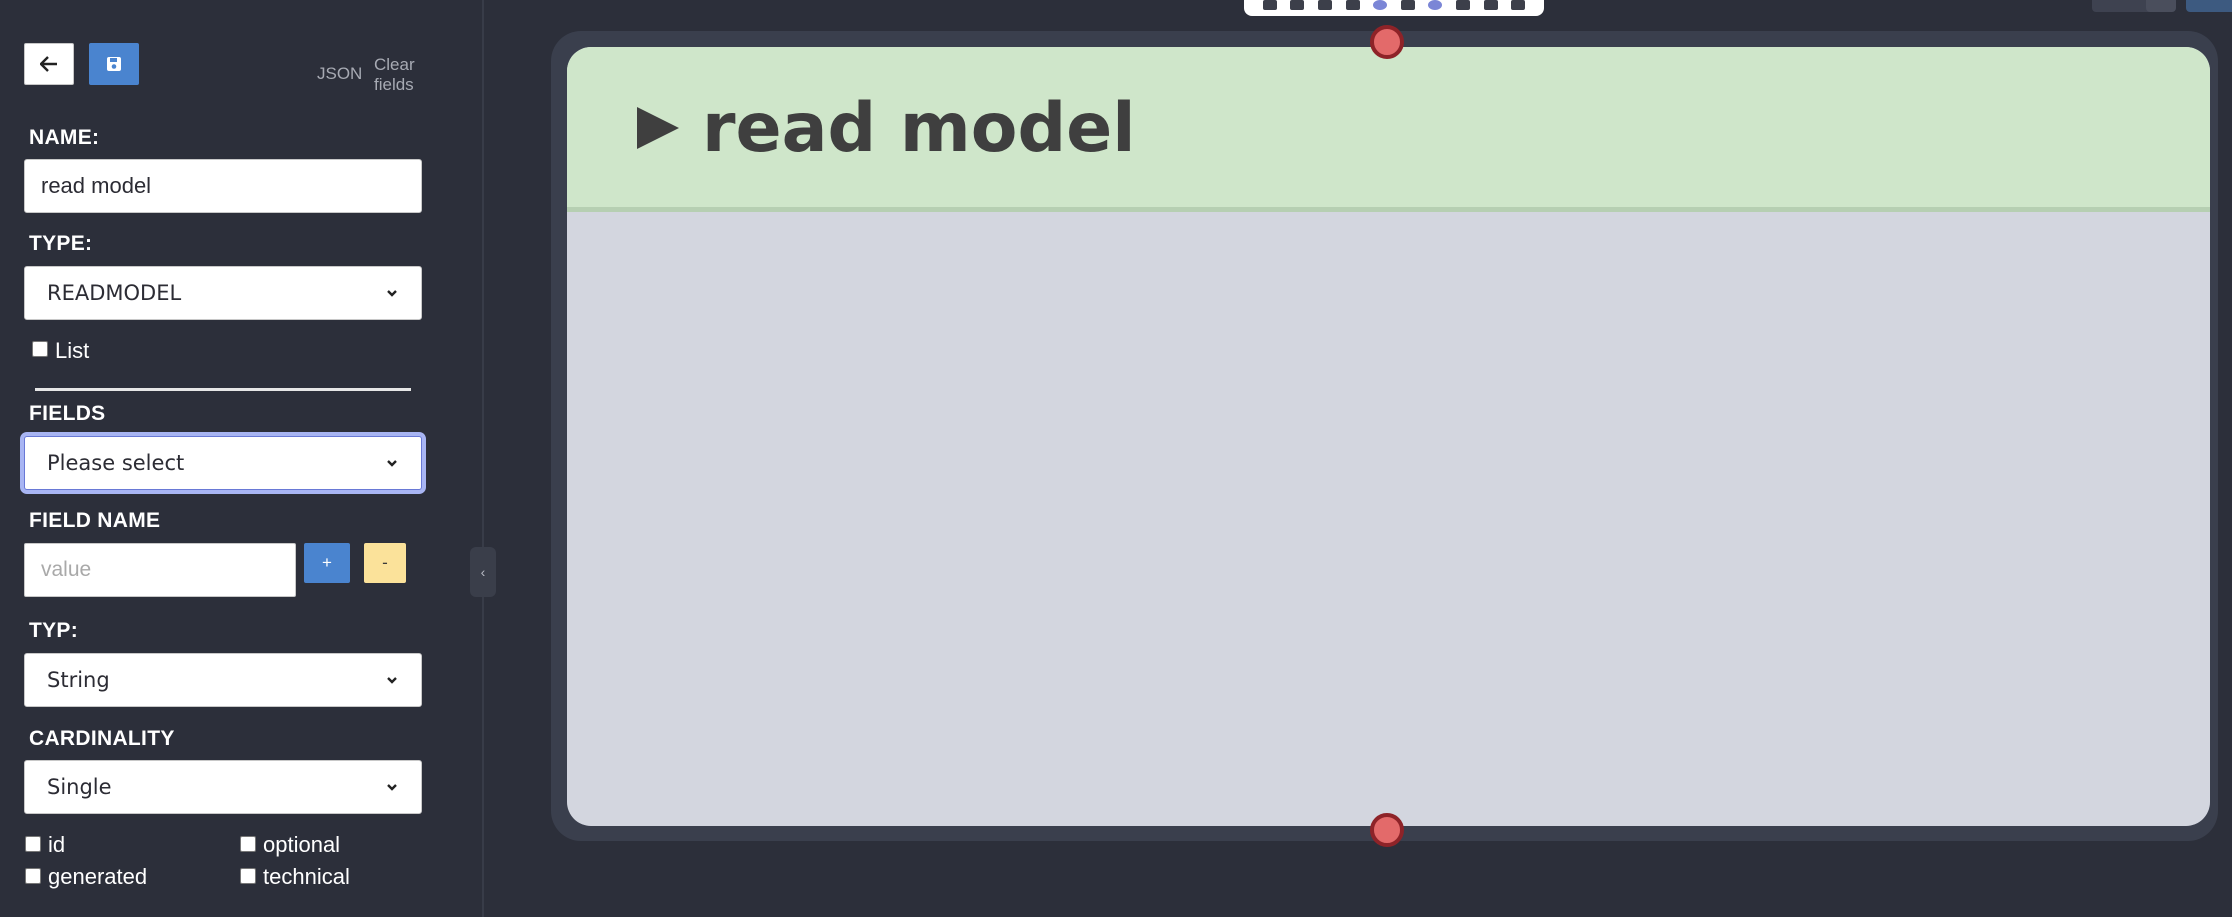 The image size is (2232, 917). Describe the element at coordinates (919, 128) in the screenshot. I see `node-title: read model` at that location.